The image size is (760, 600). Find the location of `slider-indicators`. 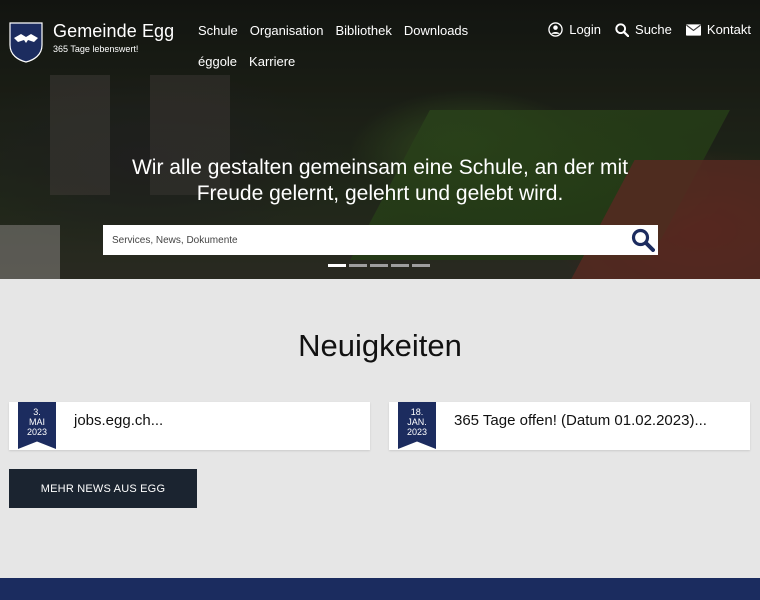

slider-indicators is located at coordinates (380, 265).